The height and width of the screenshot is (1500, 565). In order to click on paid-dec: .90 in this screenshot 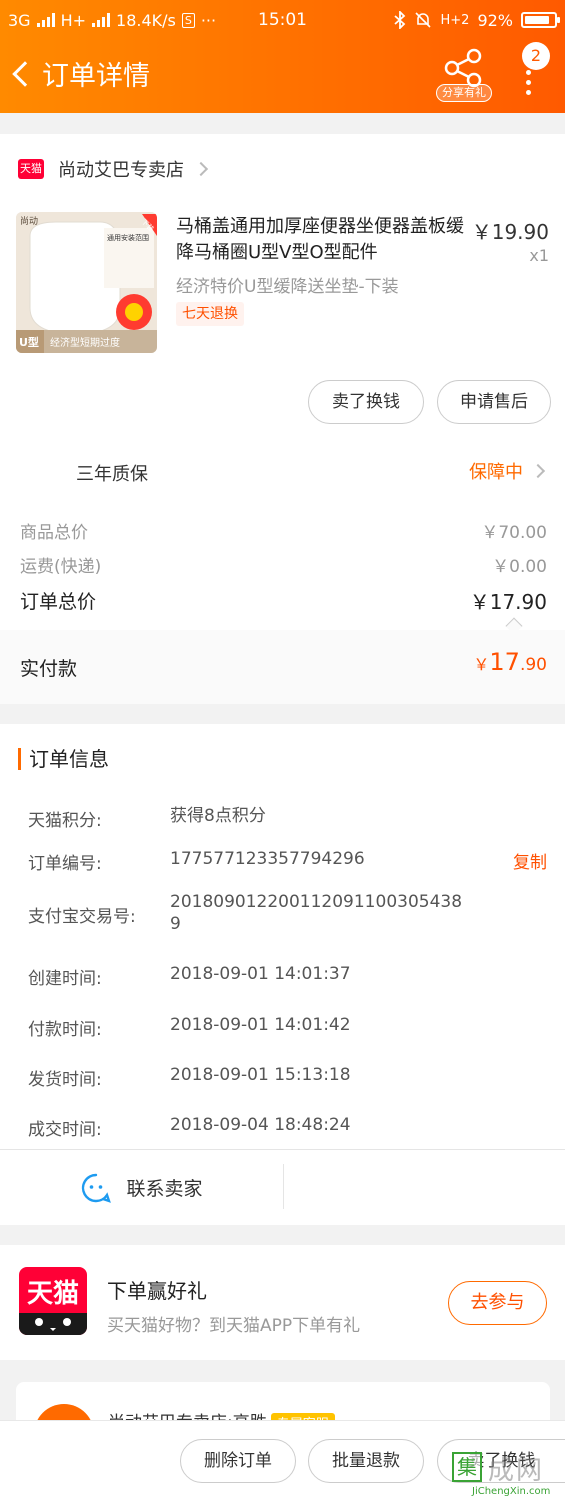, I will do `click(533, 665)`.